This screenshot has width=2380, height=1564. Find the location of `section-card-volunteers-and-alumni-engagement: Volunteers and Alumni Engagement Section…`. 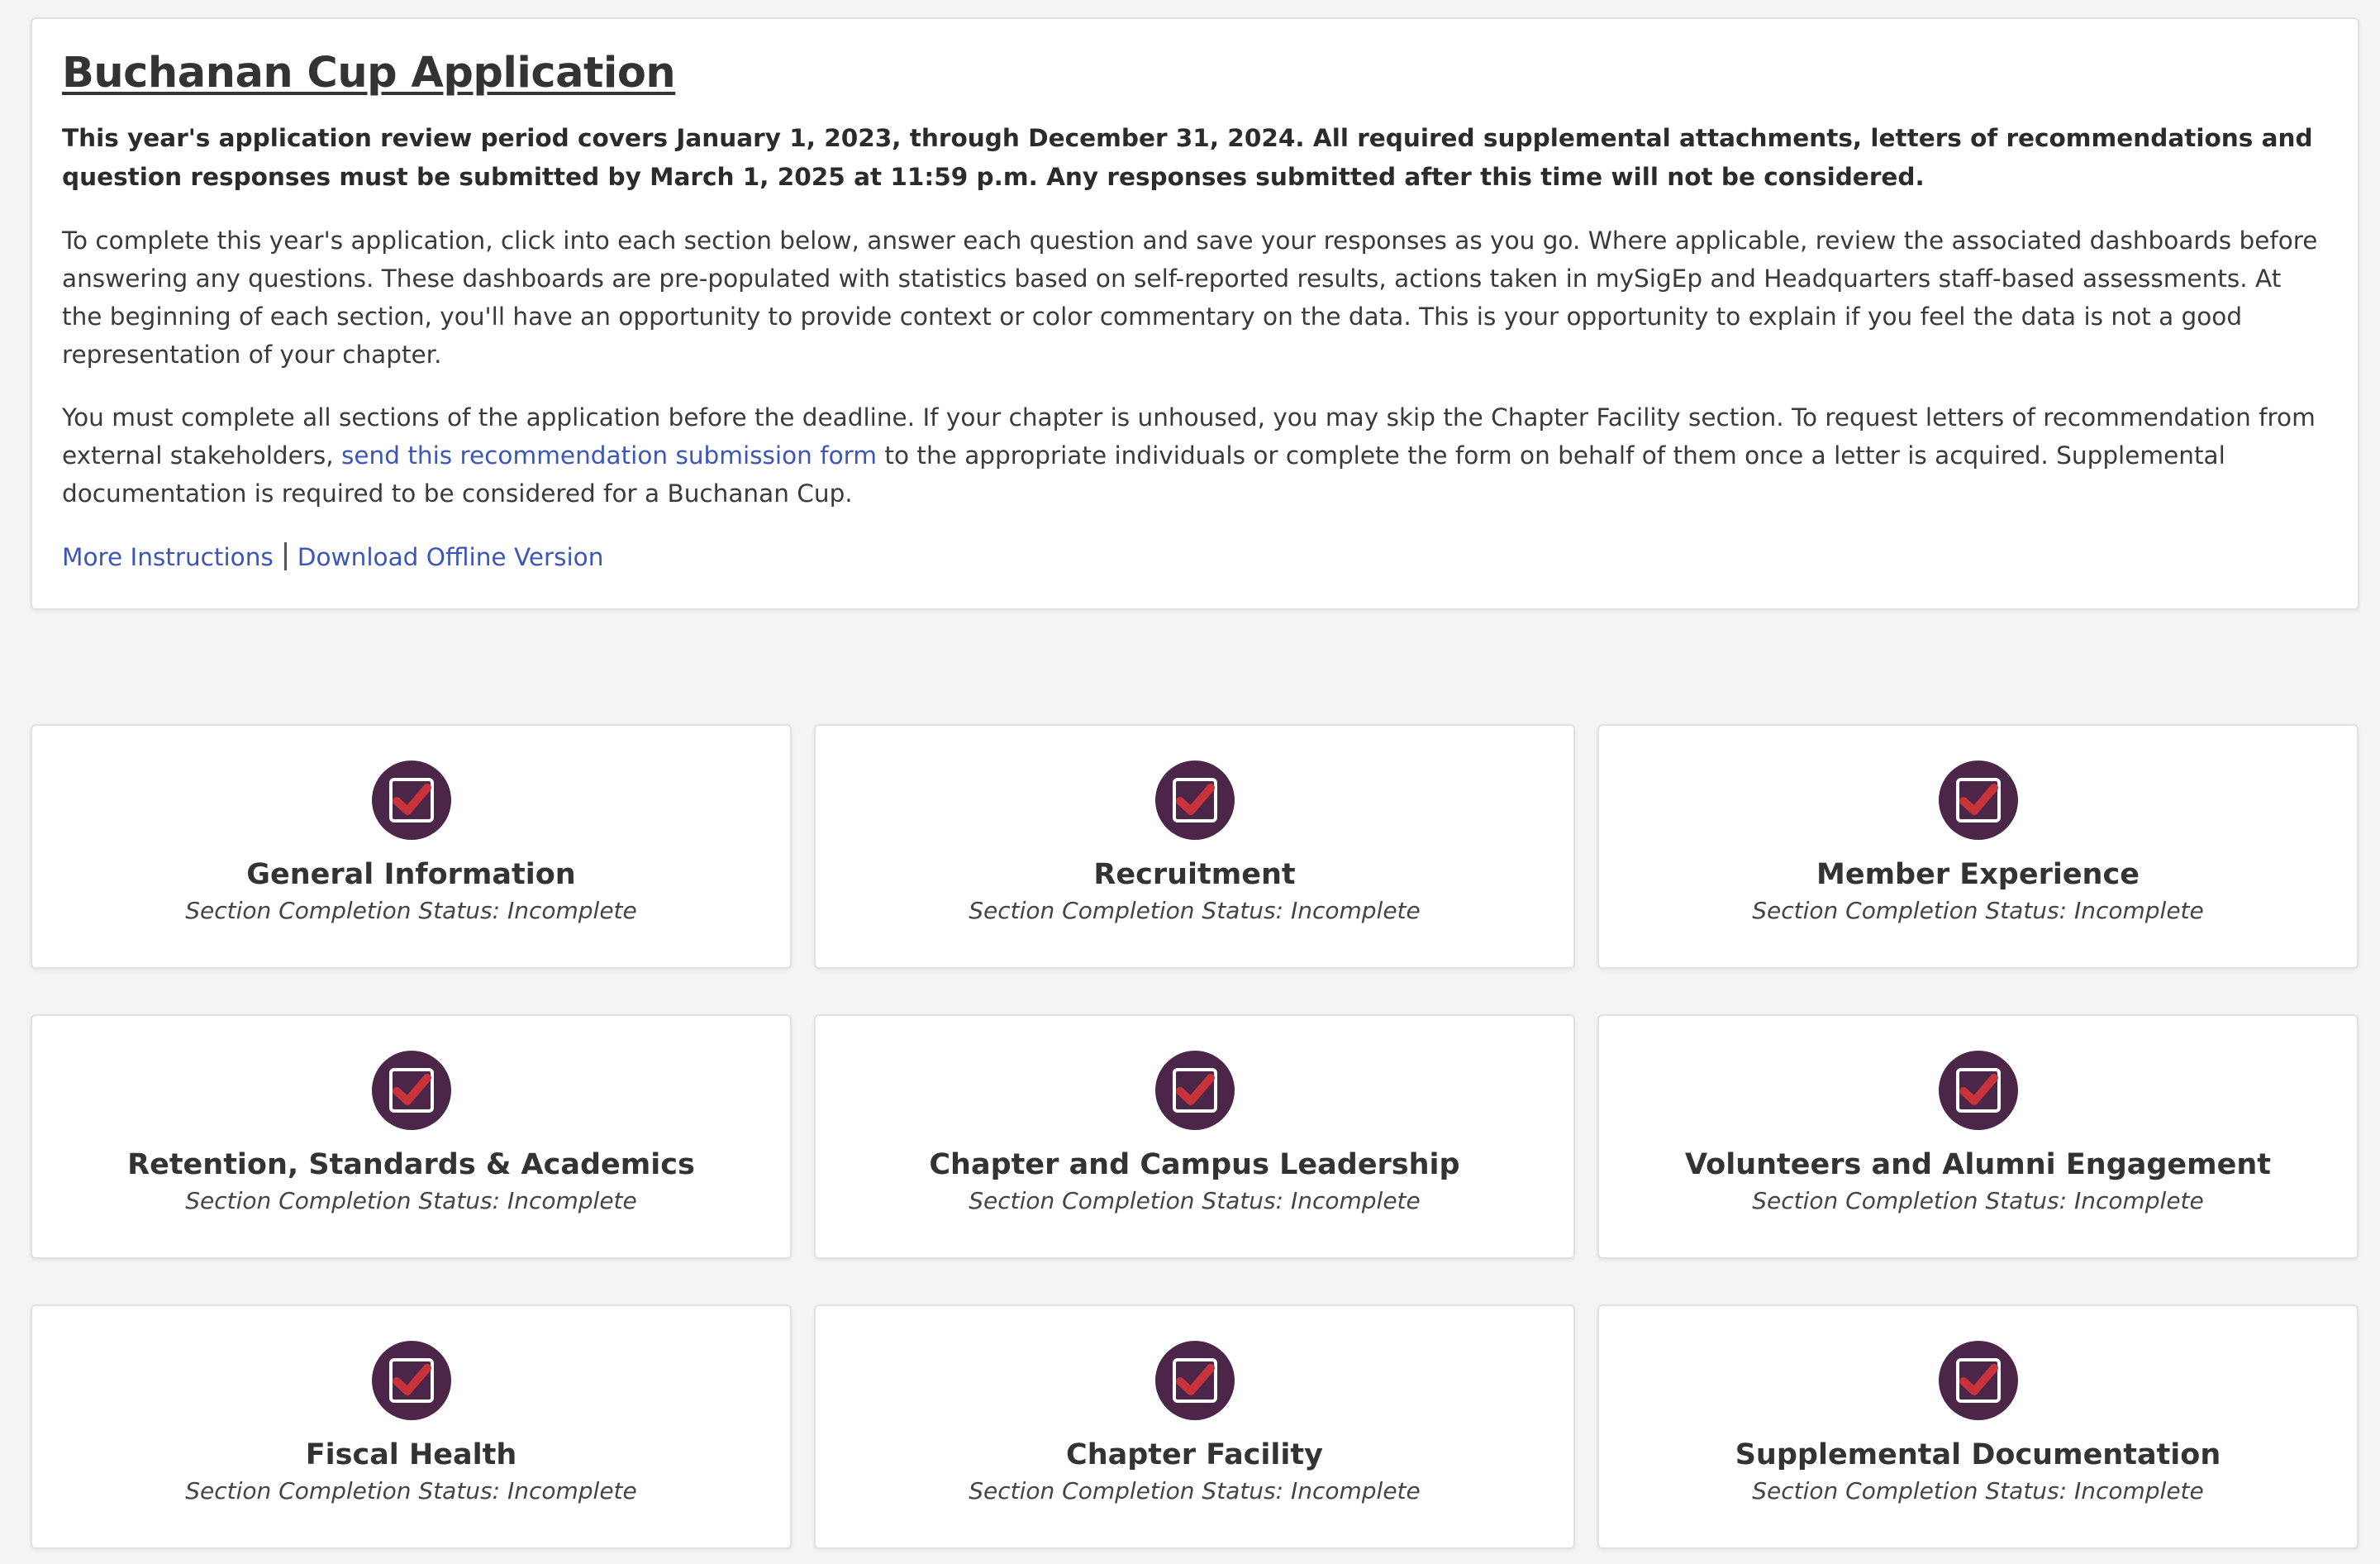

section-card-volunteers-and-alumni-engagement: Volunteers and Alumni Engagement Section… is located at coordinates (1978, 1137).